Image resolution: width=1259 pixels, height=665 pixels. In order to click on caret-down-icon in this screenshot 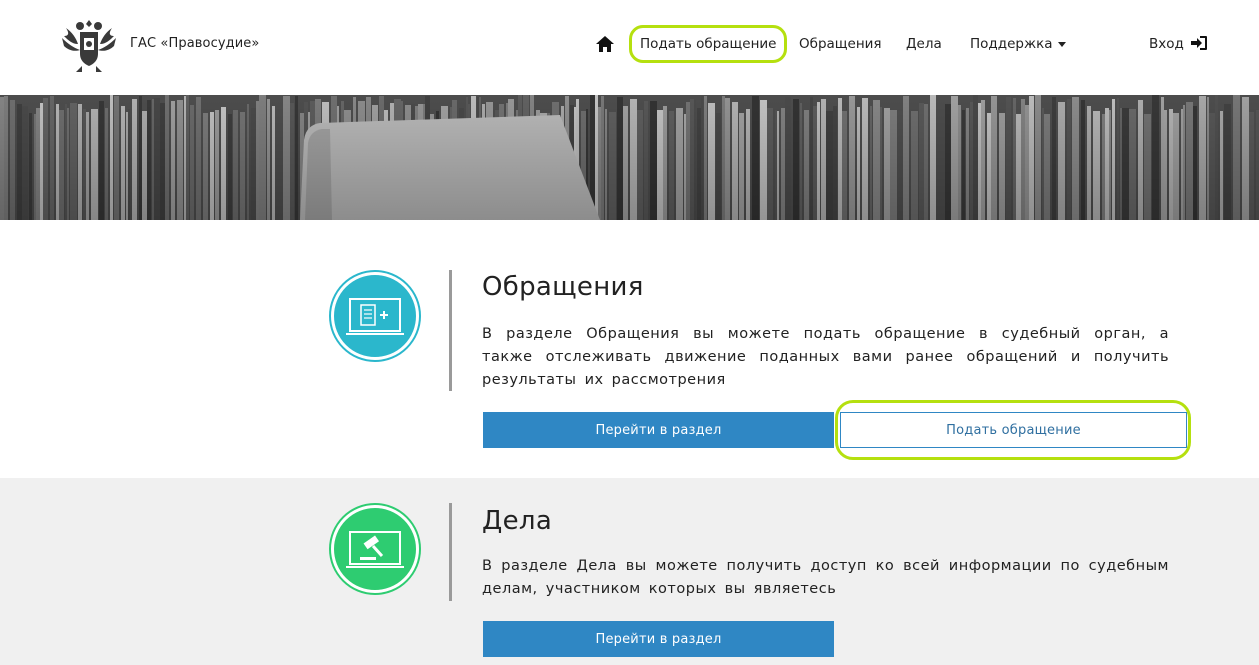, I will do `click(1061, 44)`.